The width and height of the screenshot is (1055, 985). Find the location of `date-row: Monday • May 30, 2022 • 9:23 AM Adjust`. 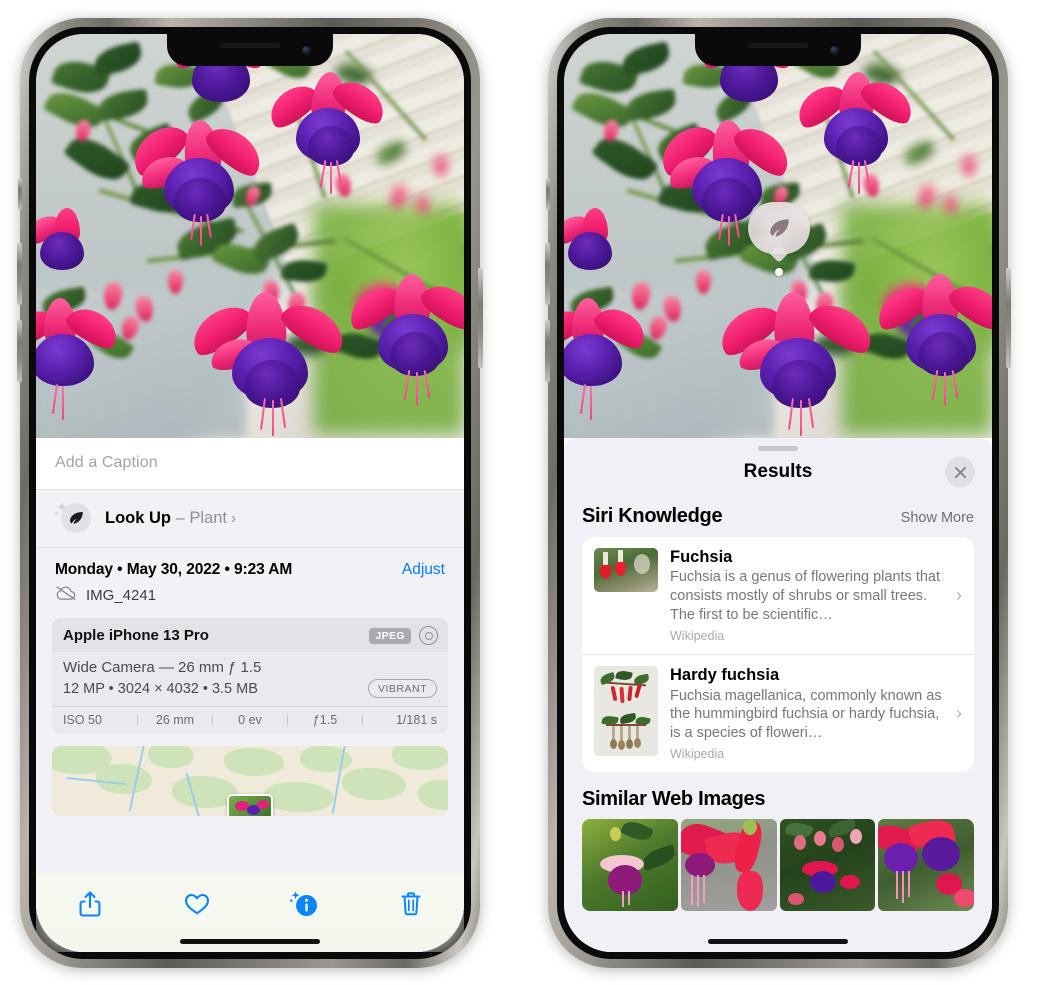

date-row: Monday • May 30, 2022 • 9:23 AM Adjust is located at coordinates (250, 566).